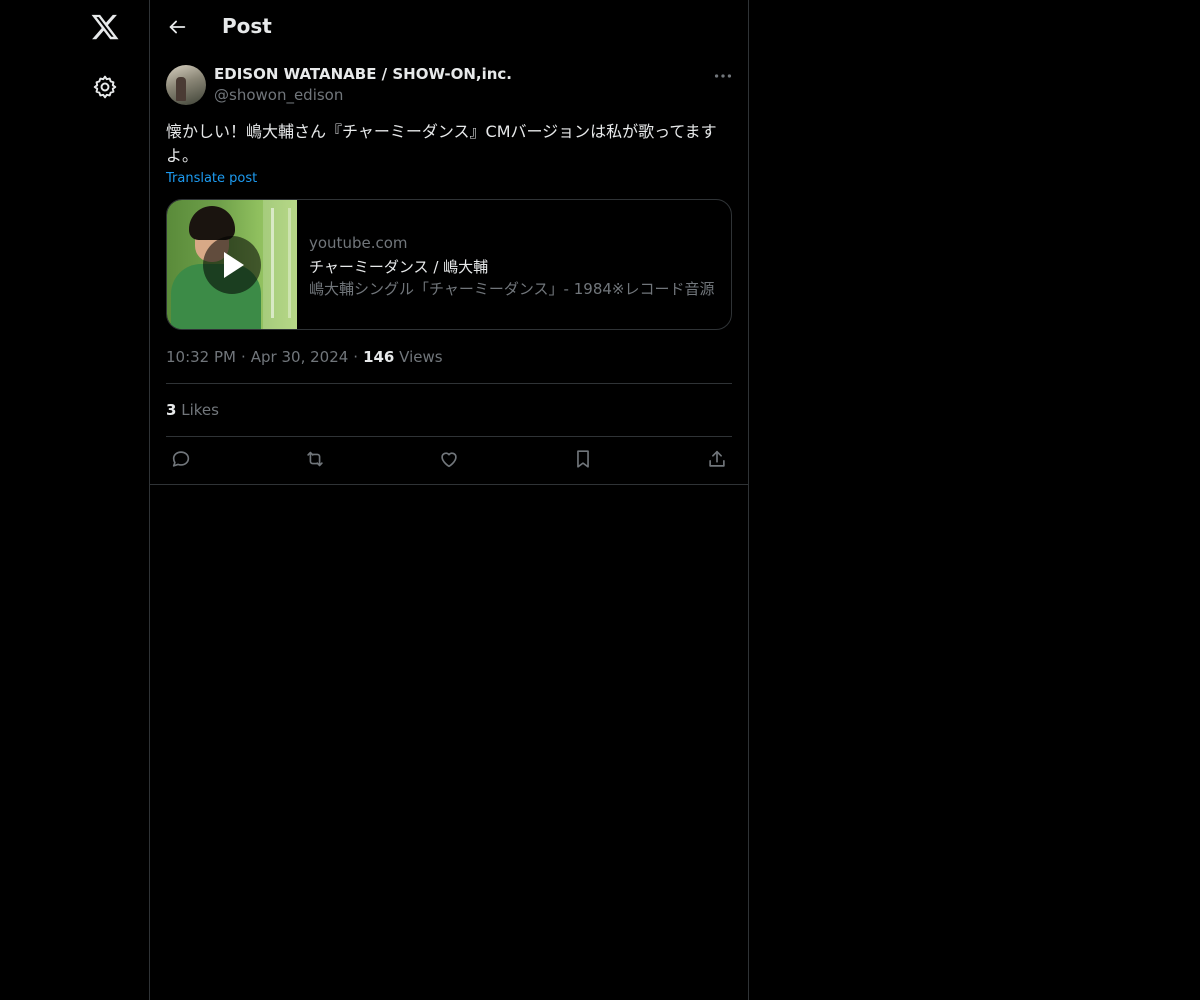 This screenshot has width=1200, height=1000. I want to click on thumbnail-lettering, so click(281, 263).